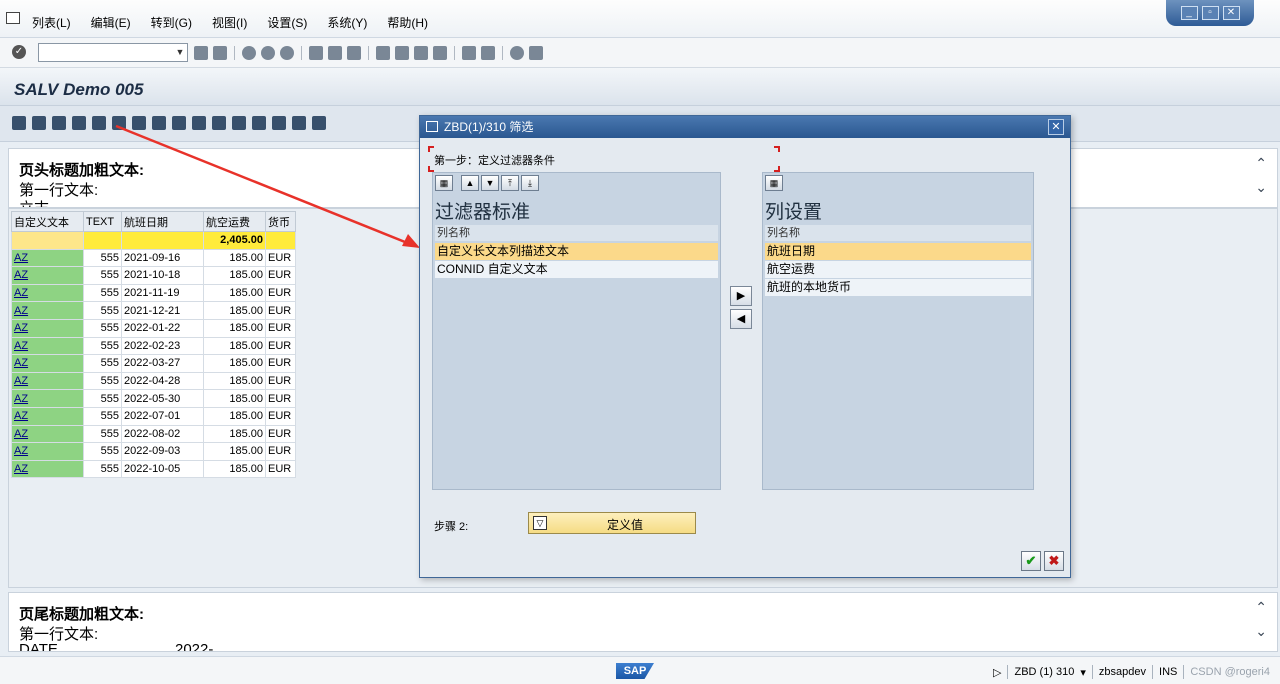  What do you see at coordinates (997, 672) in the screenshot?
I see `expand-status-icon: ▷` at bounding box center [997, 672].